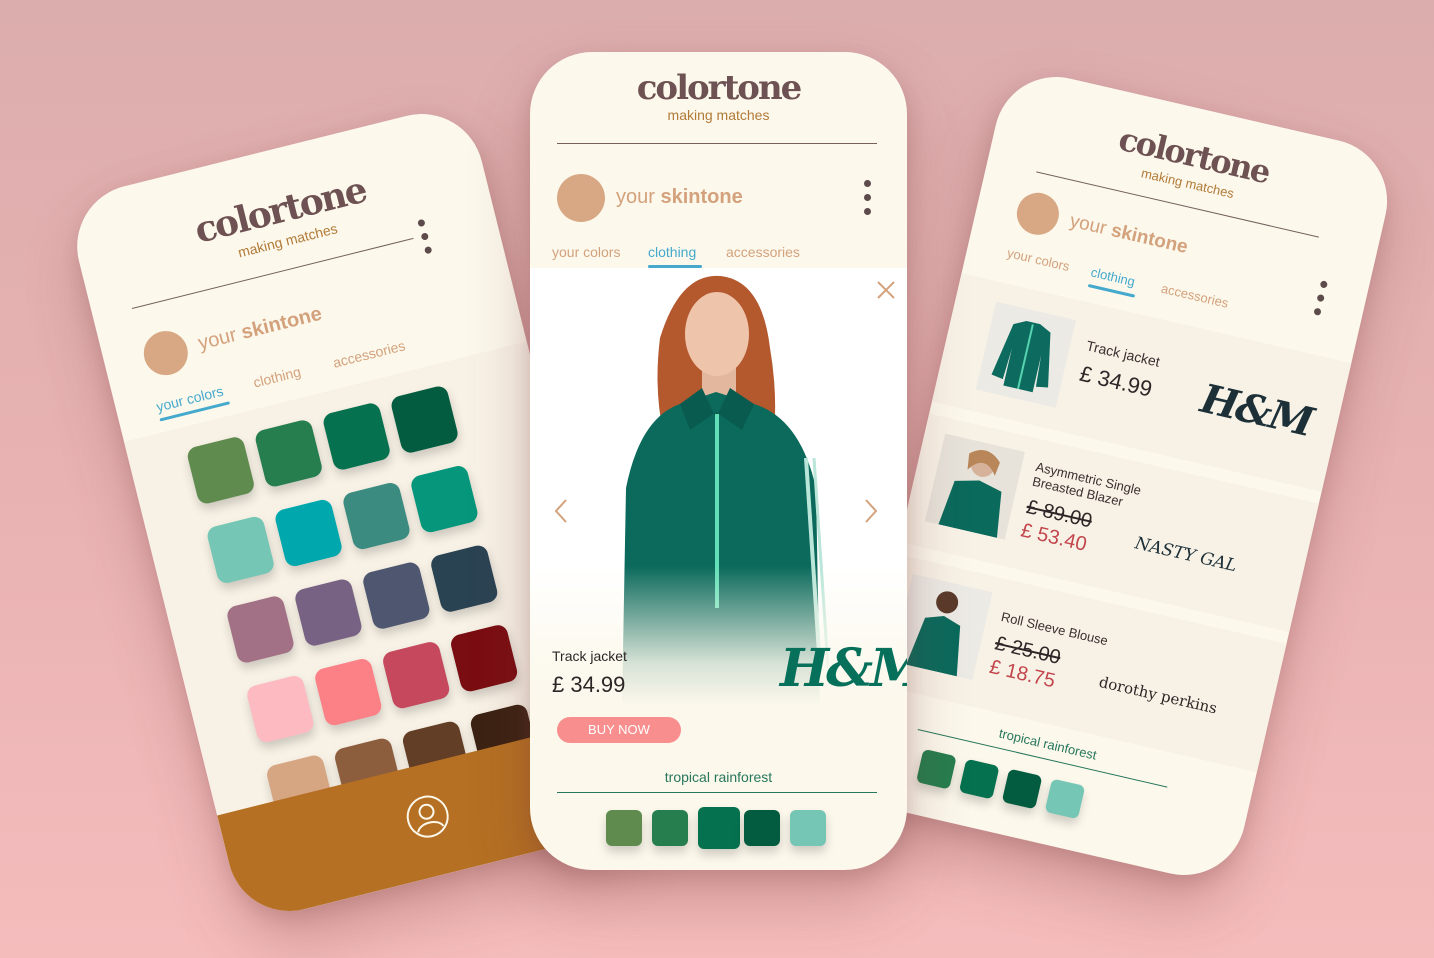 The height and width of the screenshot is (958, 1434). What do you see at coordinates (719, 88) in the screenshot?
I see `app-logo: colortone` at bounding box center [719, 88].